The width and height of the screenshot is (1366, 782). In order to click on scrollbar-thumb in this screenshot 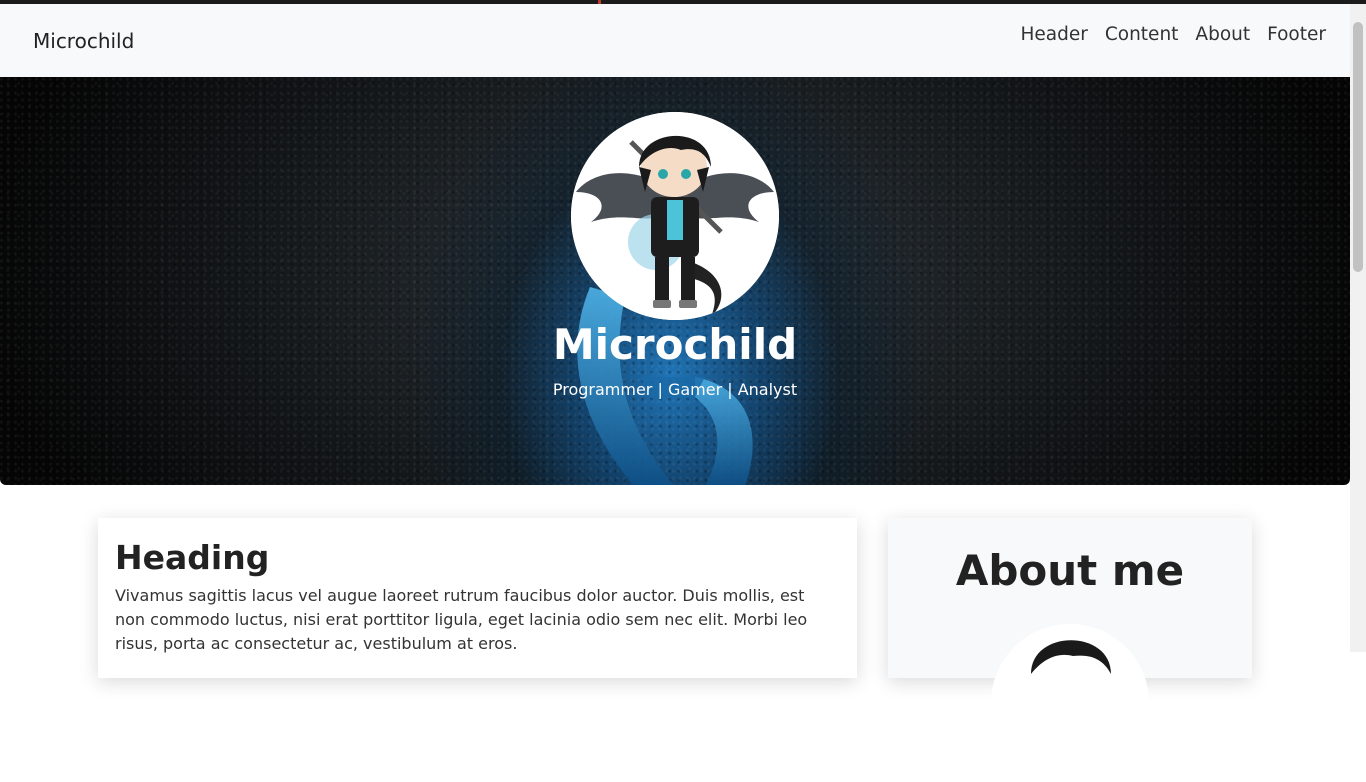, I will do `click(1358, 147)`.